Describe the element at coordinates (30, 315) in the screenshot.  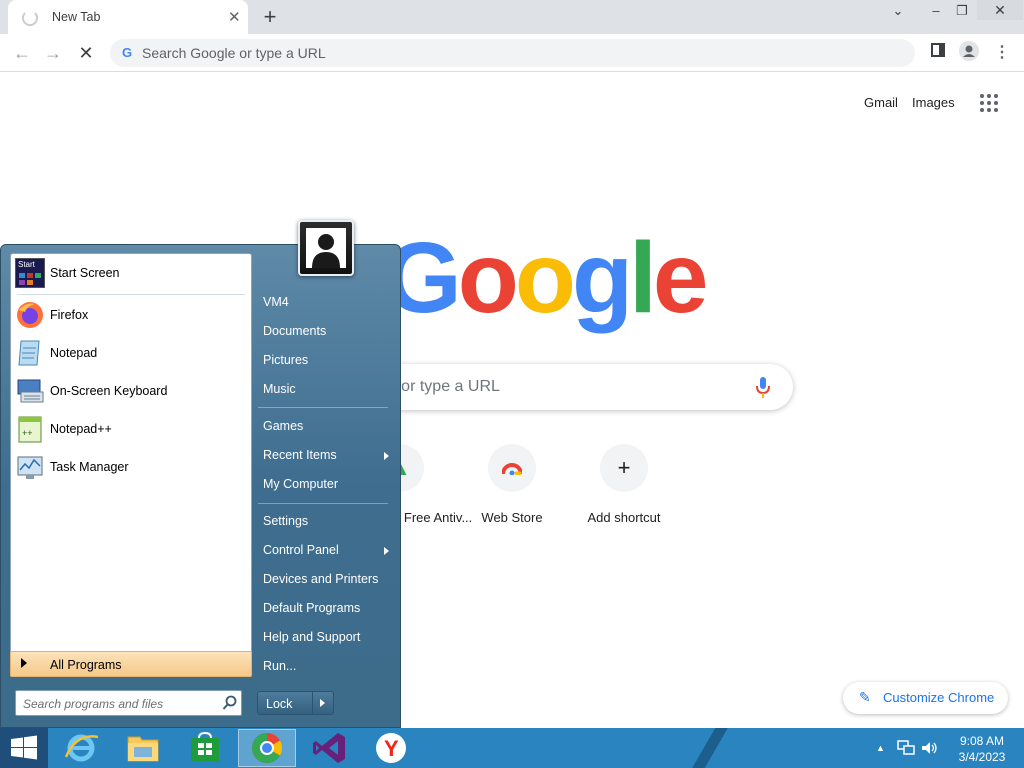
I see `firefox-icon` at that location.